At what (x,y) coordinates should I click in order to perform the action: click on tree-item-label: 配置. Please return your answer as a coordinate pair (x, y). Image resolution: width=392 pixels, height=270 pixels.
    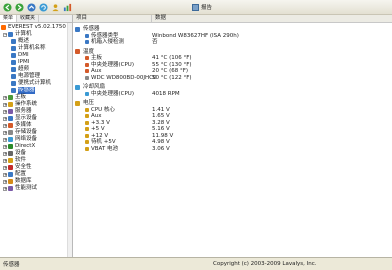
    Looking at the image, I should click on (21, 174).